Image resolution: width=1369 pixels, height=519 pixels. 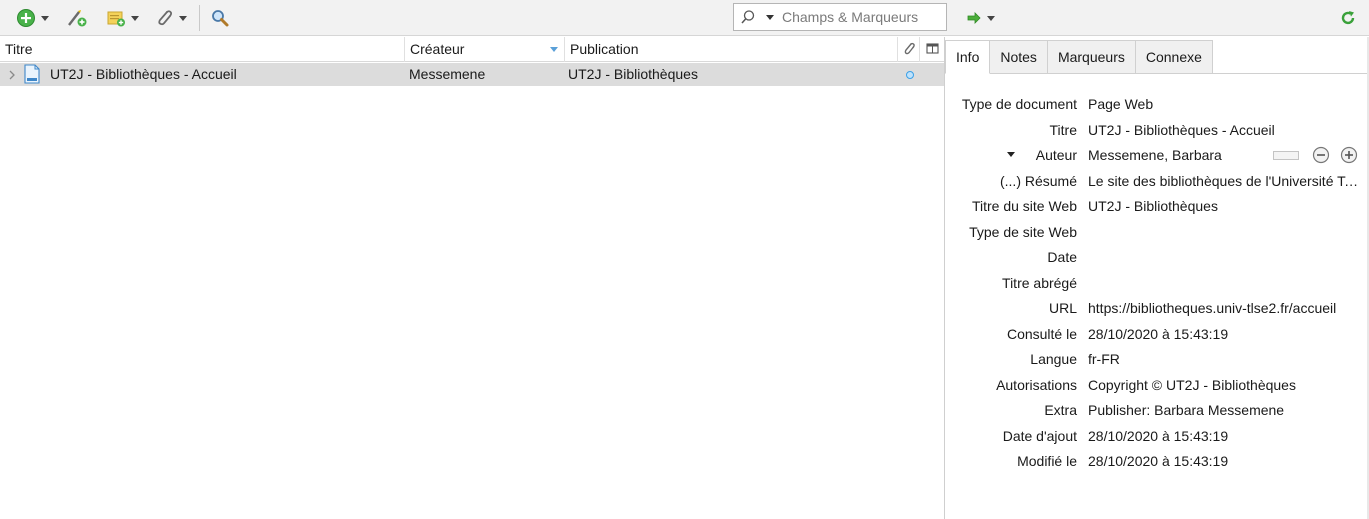 I want to click on field-date-modified: Modifié le 28/10/2020 à 15:43:19, so click(x=1157, y=461).